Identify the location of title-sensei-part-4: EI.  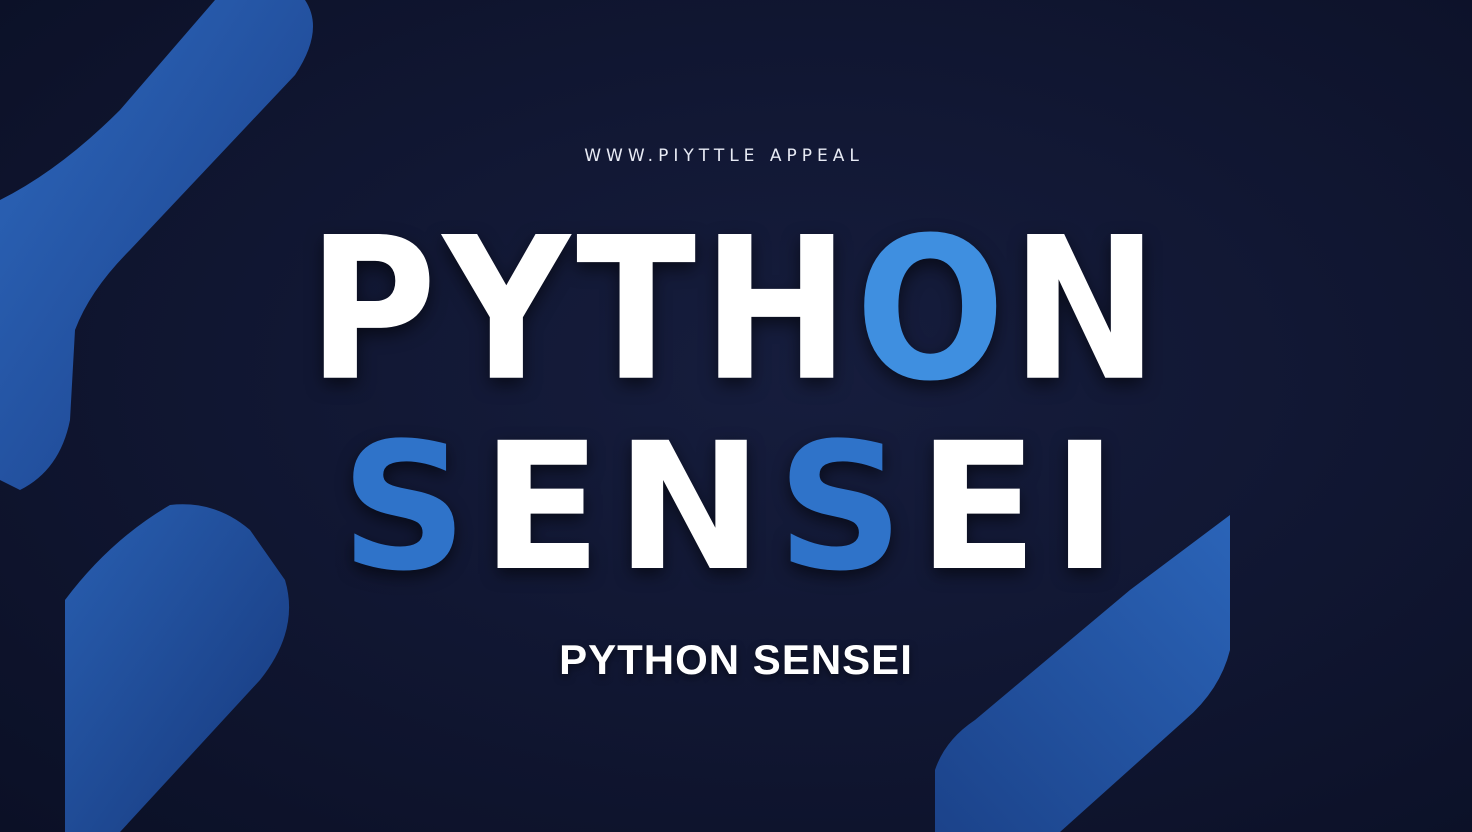
(1024, 507).